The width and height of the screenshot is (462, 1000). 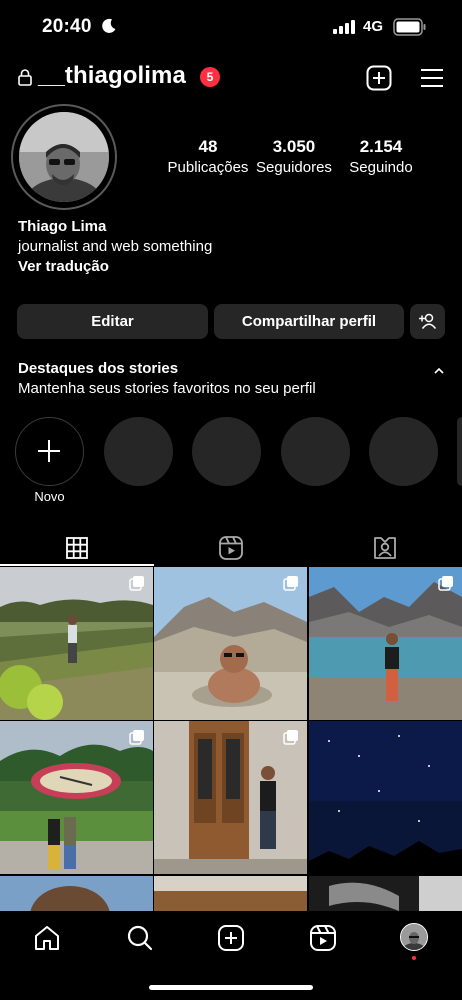 I want to click on profile-activity-dot, so click(x=414, y=958).